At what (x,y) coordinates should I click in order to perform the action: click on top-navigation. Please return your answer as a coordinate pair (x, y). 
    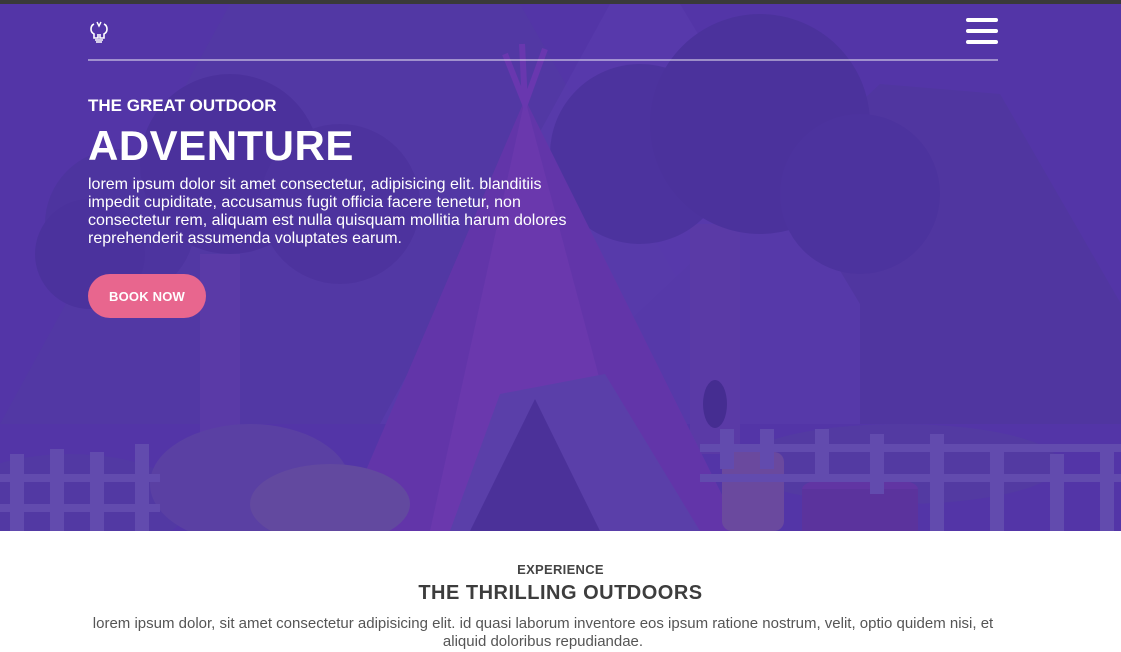
    Looking at the image, I should click on (543, 32).